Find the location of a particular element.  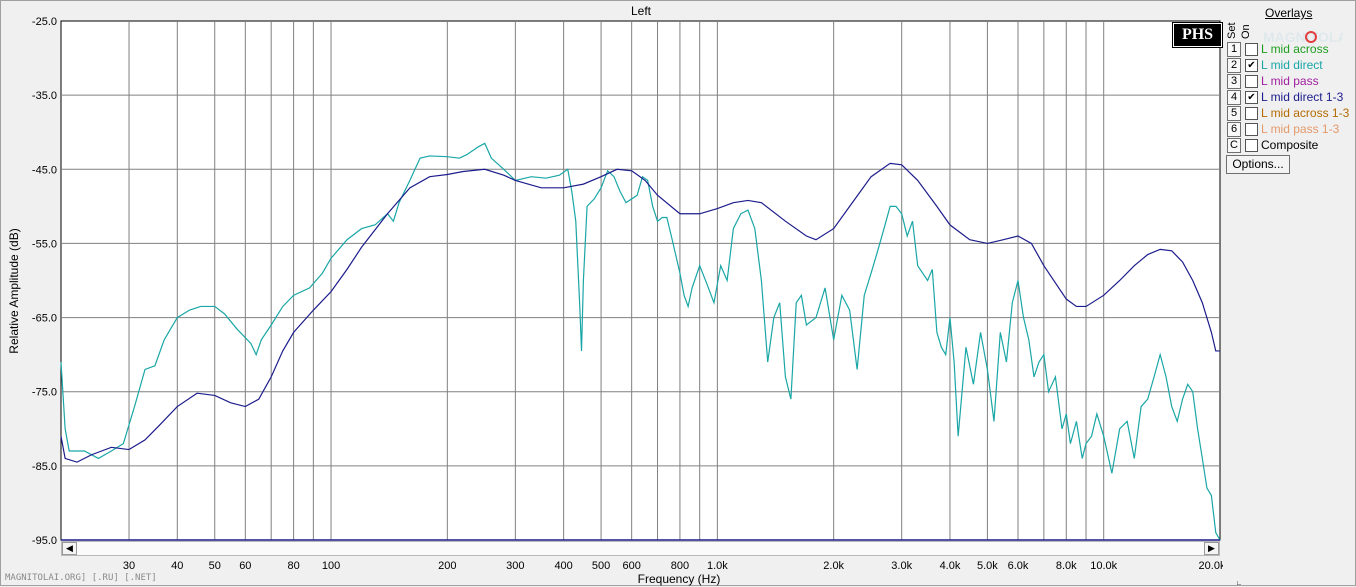

watermark-text: MAGNITOLAI.ORG] [.RU] [.NET] is located at coordinates (81, 578).